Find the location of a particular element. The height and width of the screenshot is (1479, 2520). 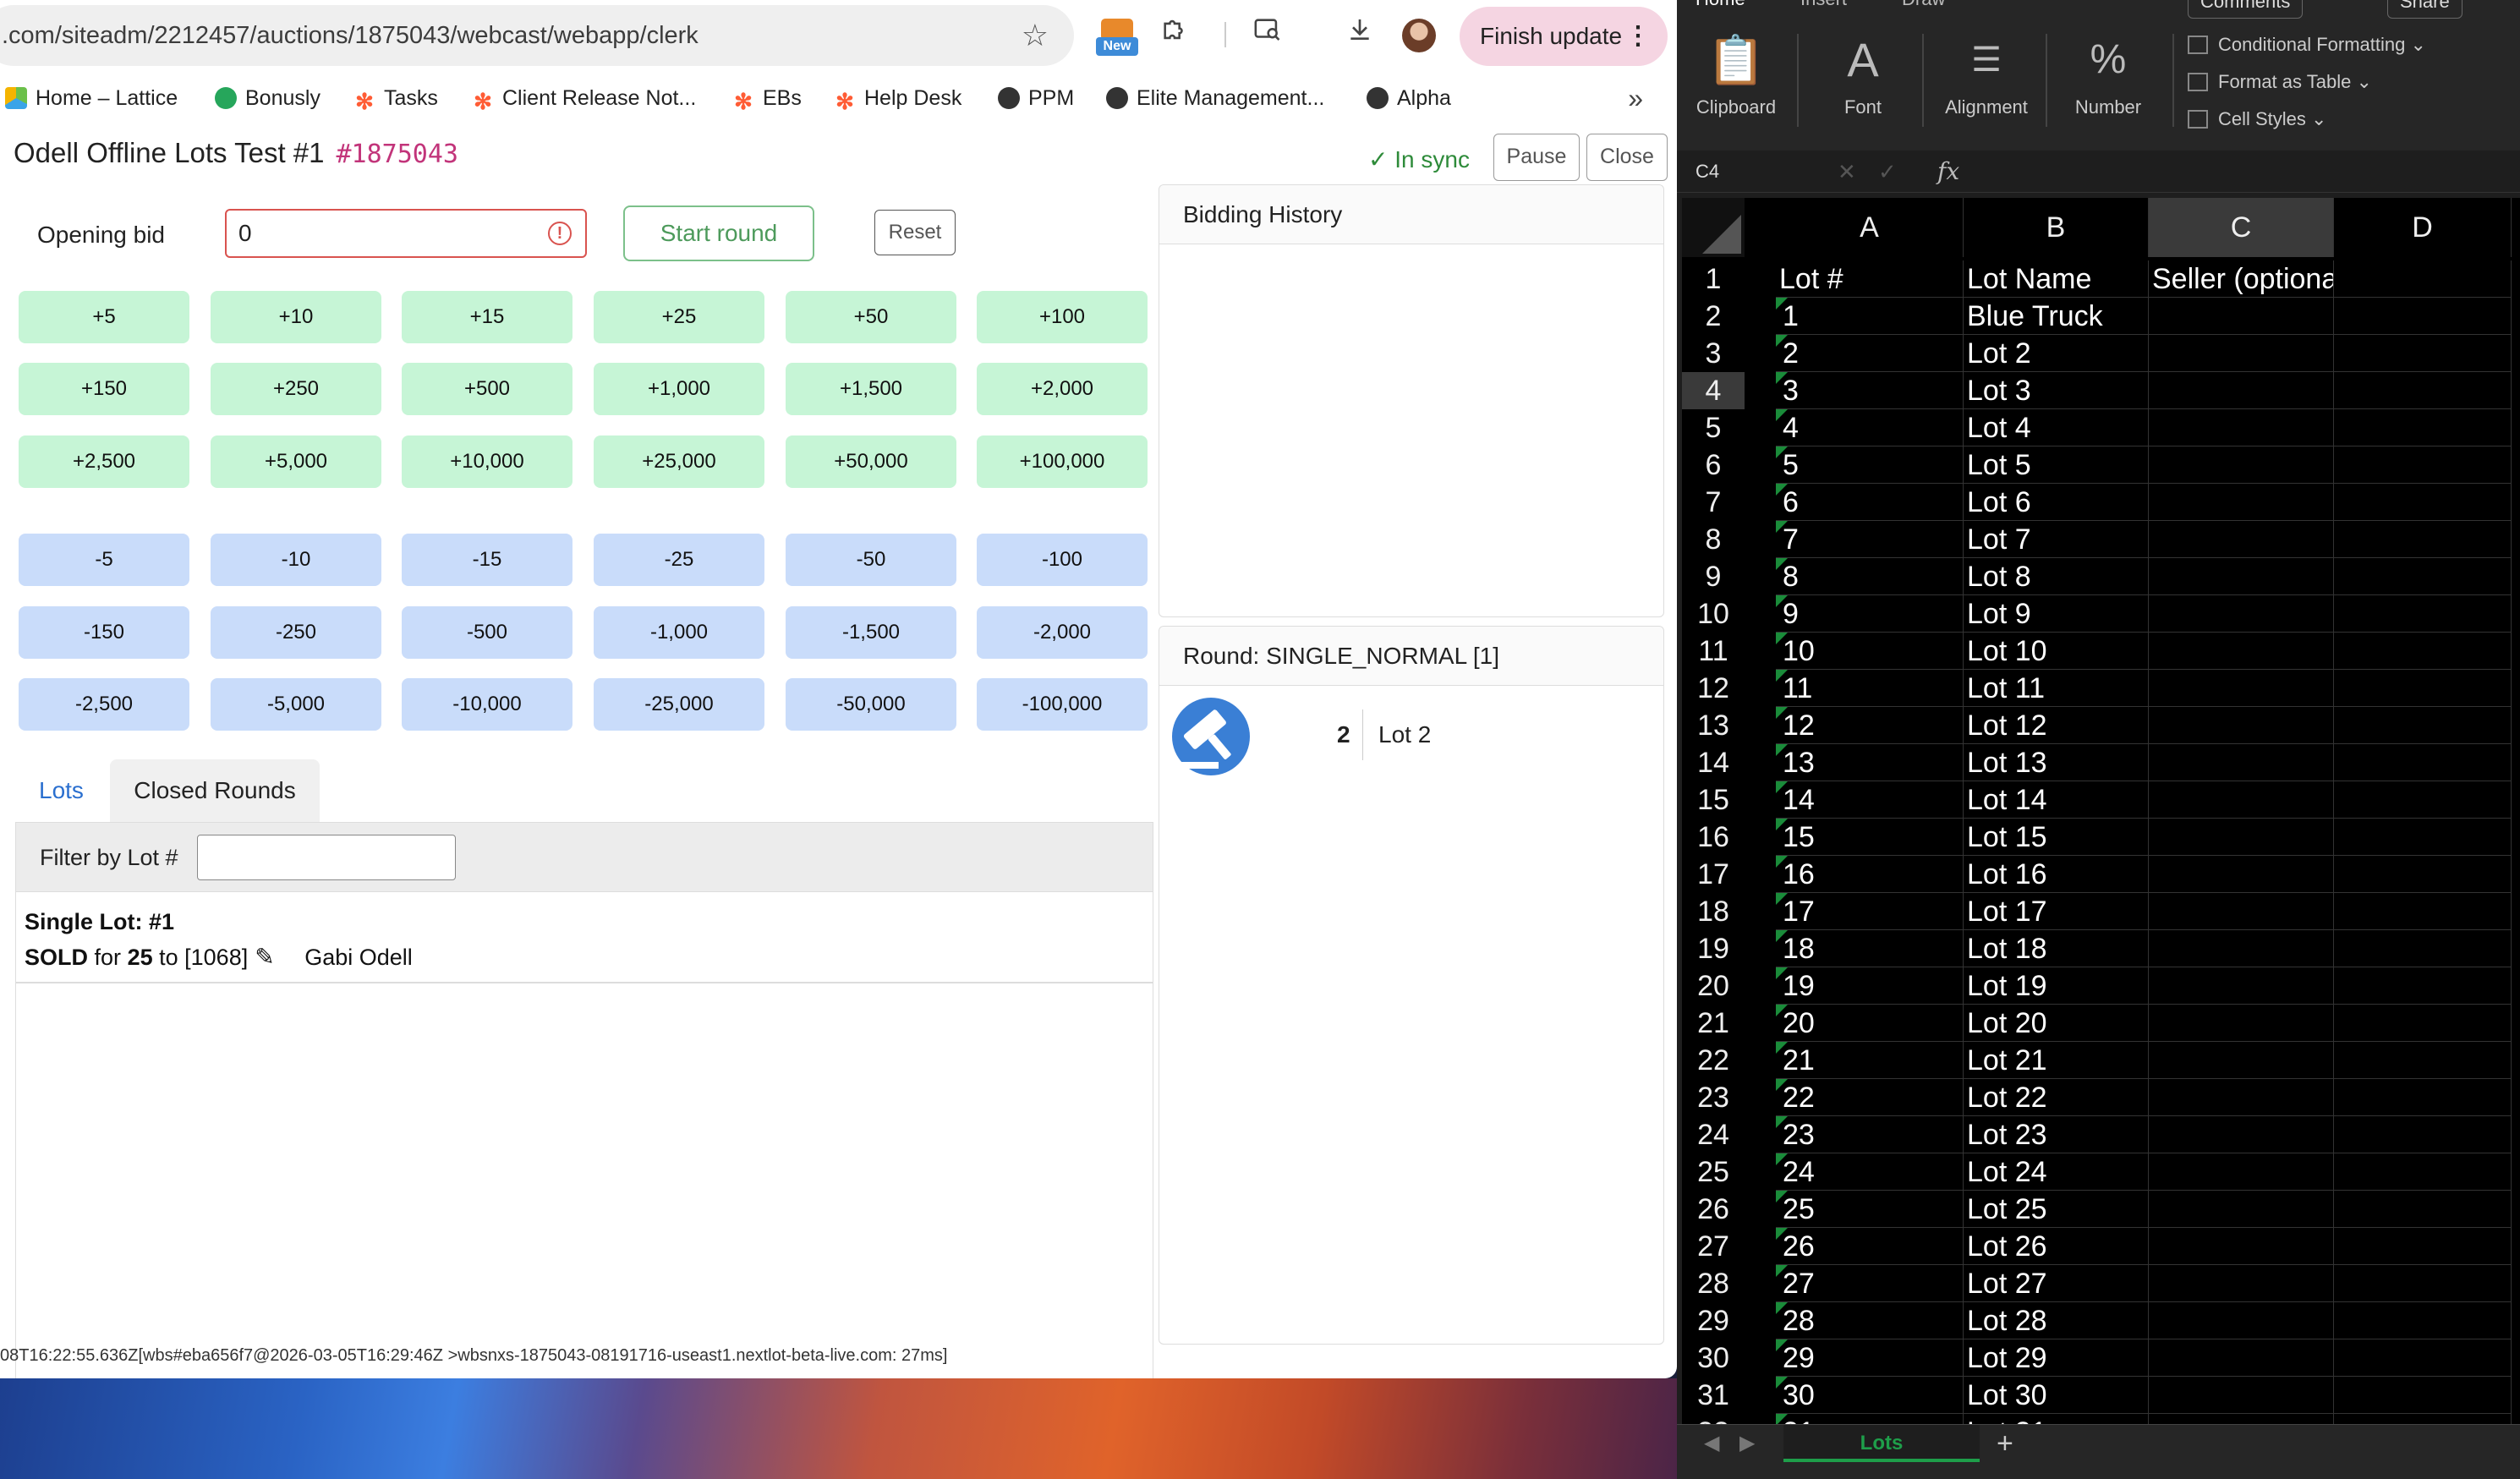

row-header: 6 is located at coordinates (1713, 465).